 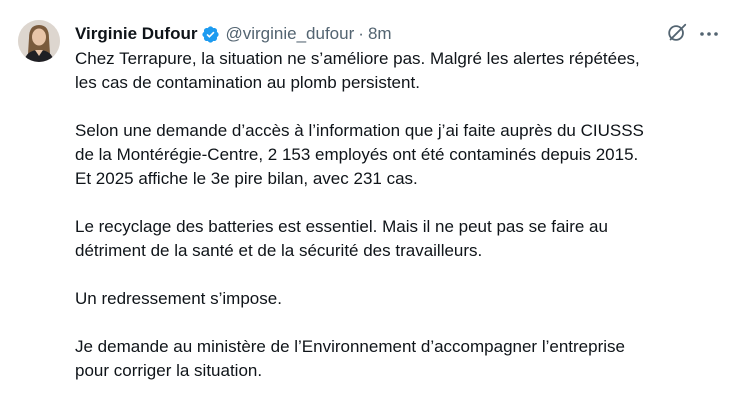 I want to click on tweet-line: Un redressement s’impose., so click(x=178, y=298).